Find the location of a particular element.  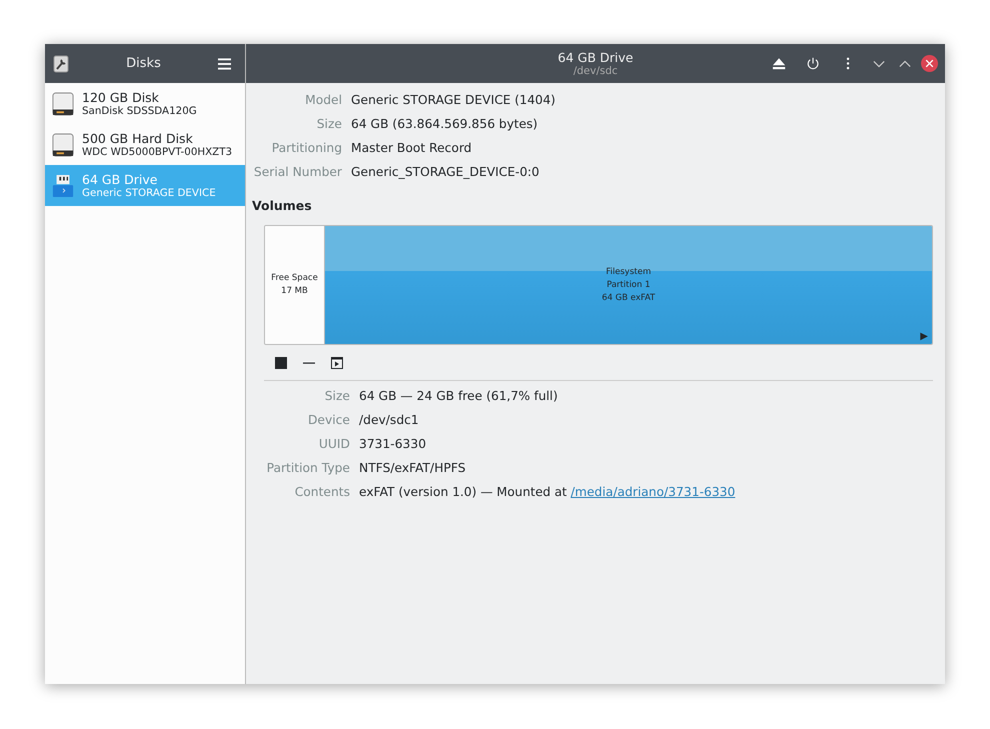

disk-list-item: 120 GB Disk SanDisk SDSSDA120G is located at coordinates (145, 103).